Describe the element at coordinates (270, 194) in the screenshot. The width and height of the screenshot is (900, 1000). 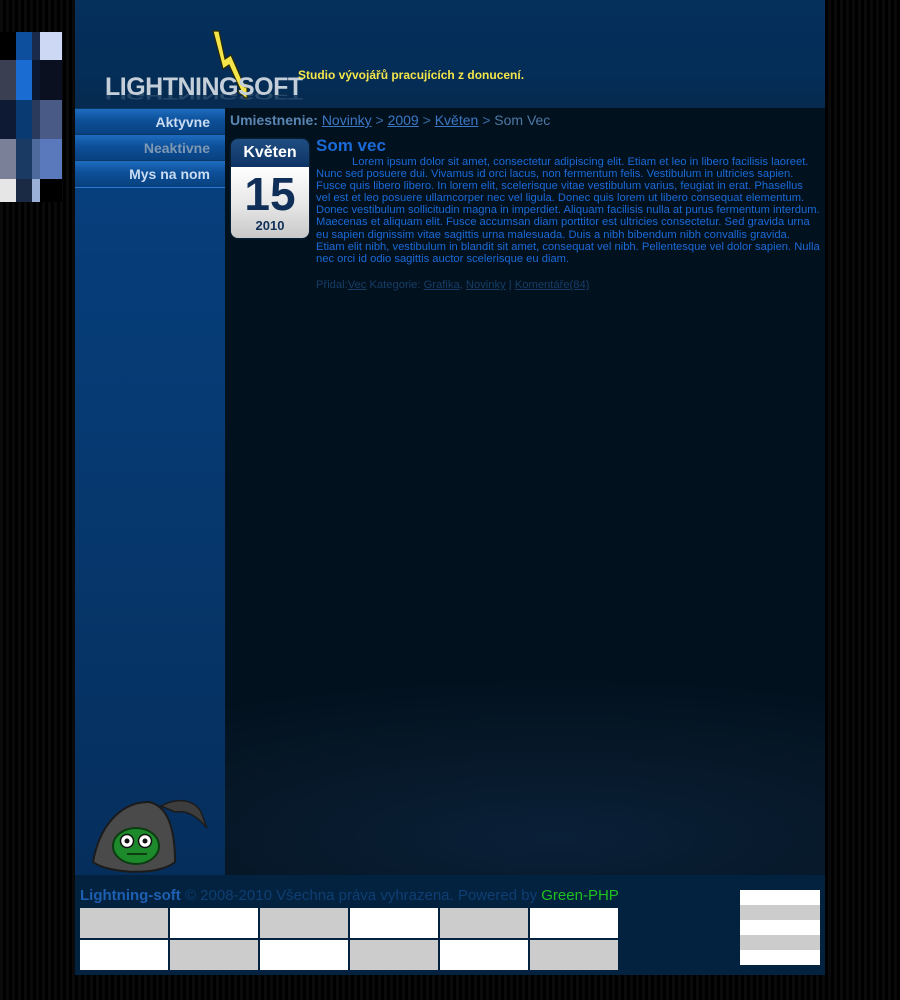
I see `calendar-day: 15` at that location.